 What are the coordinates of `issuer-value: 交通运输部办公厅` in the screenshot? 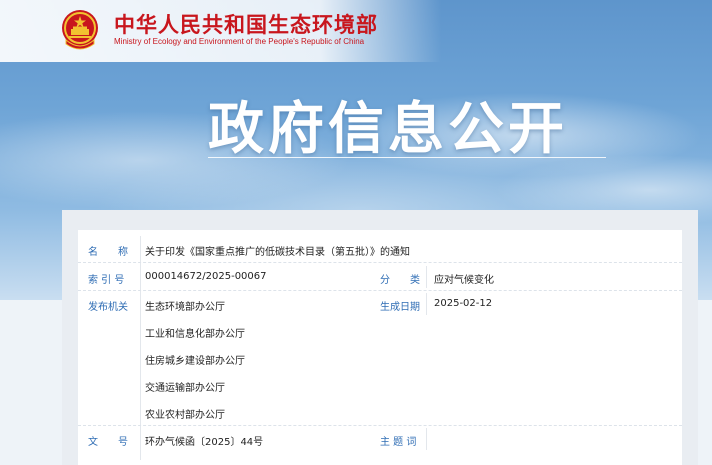 It's located at (185, 388).